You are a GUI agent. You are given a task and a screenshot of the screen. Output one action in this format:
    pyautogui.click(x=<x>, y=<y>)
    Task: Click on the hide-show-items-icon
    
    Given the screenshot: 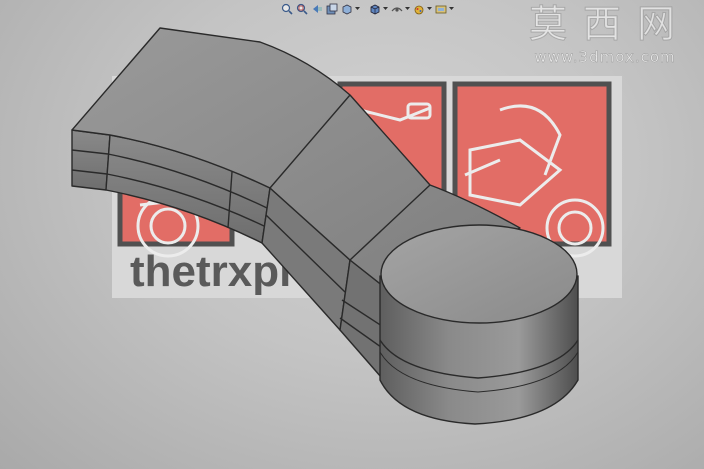 What is the action you would take?
    pyautogui.click(x=396, y=9)
    